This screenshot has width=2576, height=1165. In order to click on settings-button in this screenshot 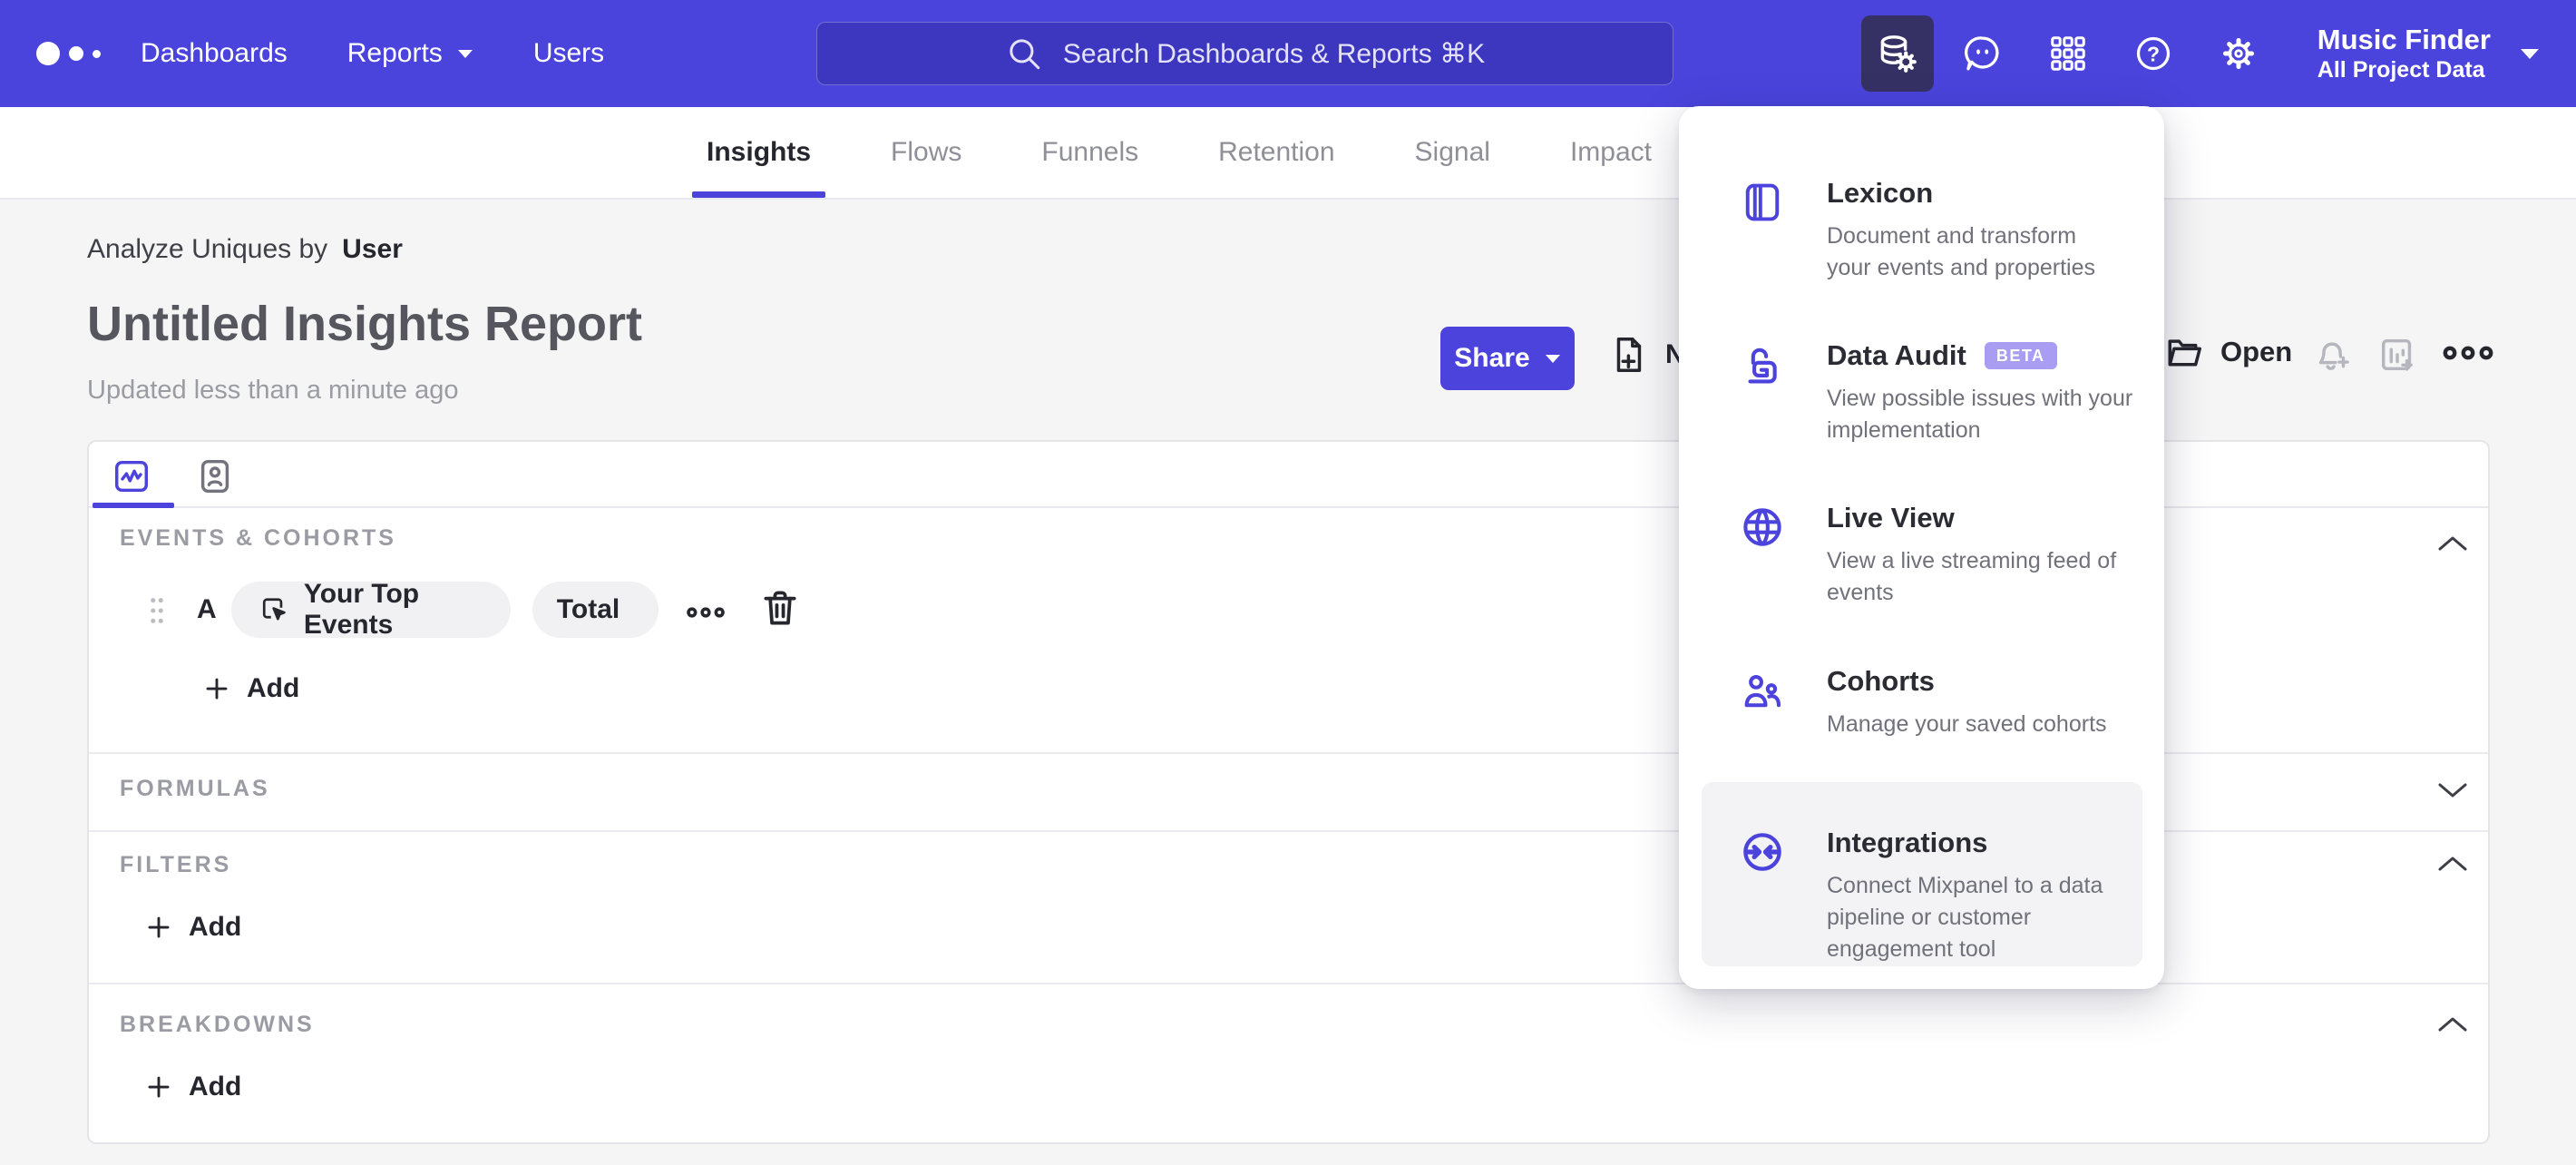, I will do `click(2238, 53)`.